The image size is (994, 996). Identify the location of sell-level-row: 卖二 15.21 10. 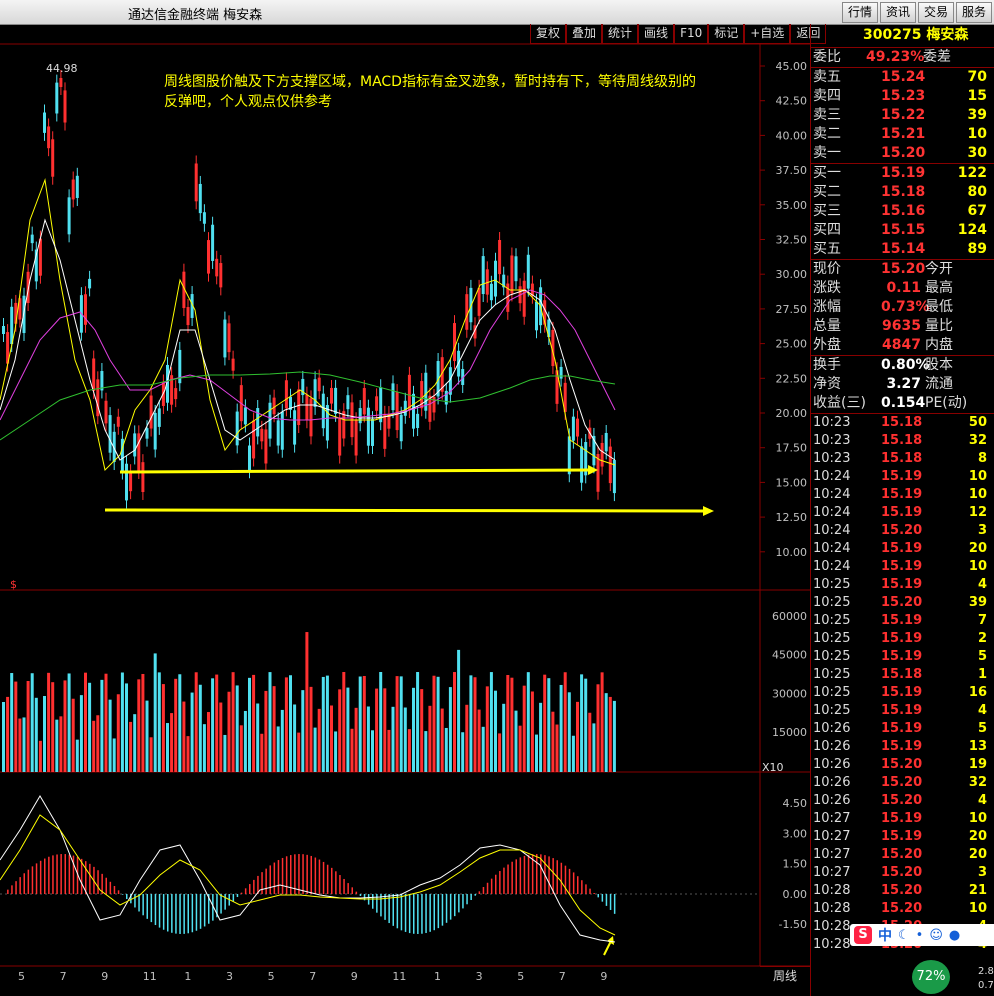
(902, 134).